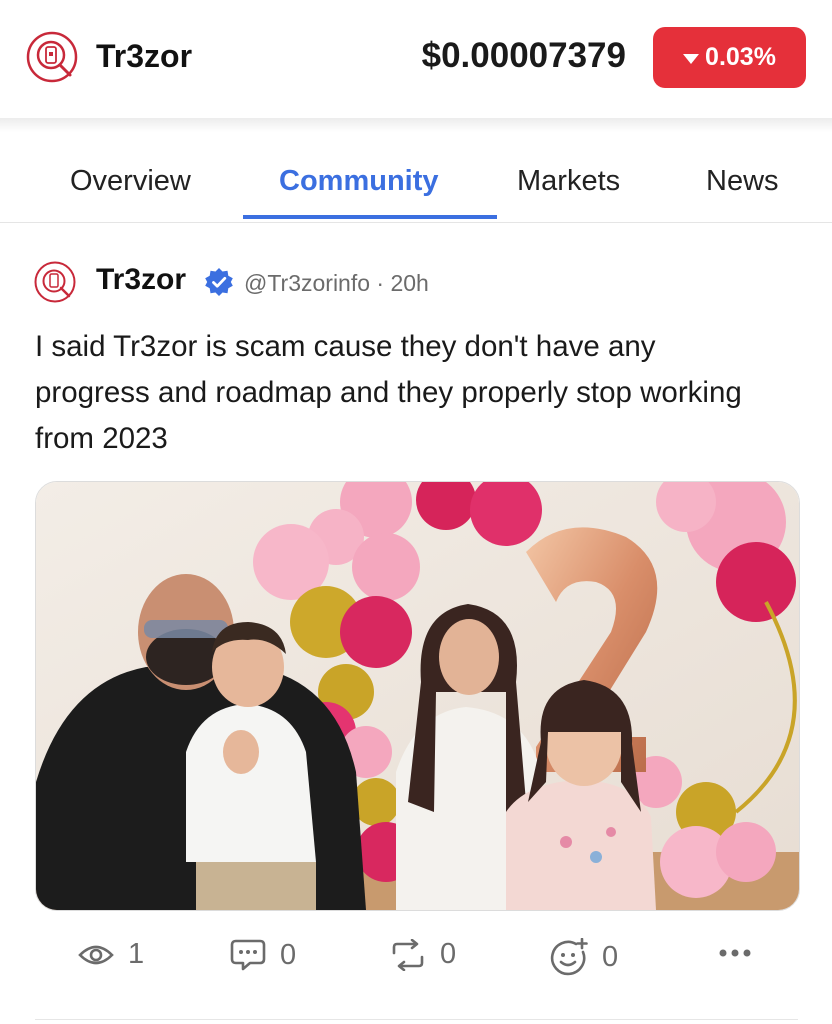  What do you see at coordinates (359, 181) in the screenshot?
I see `tab-community: Community` at bounding box center [359, 181].